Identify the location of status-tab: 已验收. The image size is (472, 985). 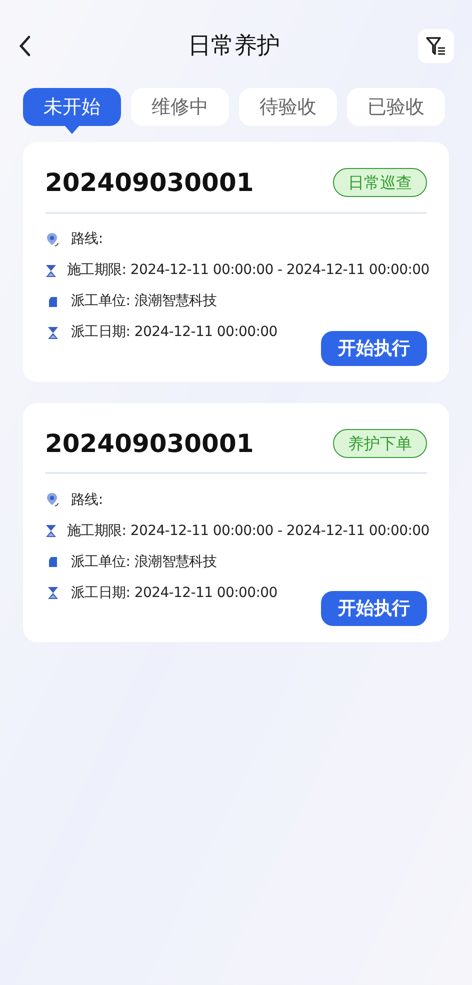
(396, 107).